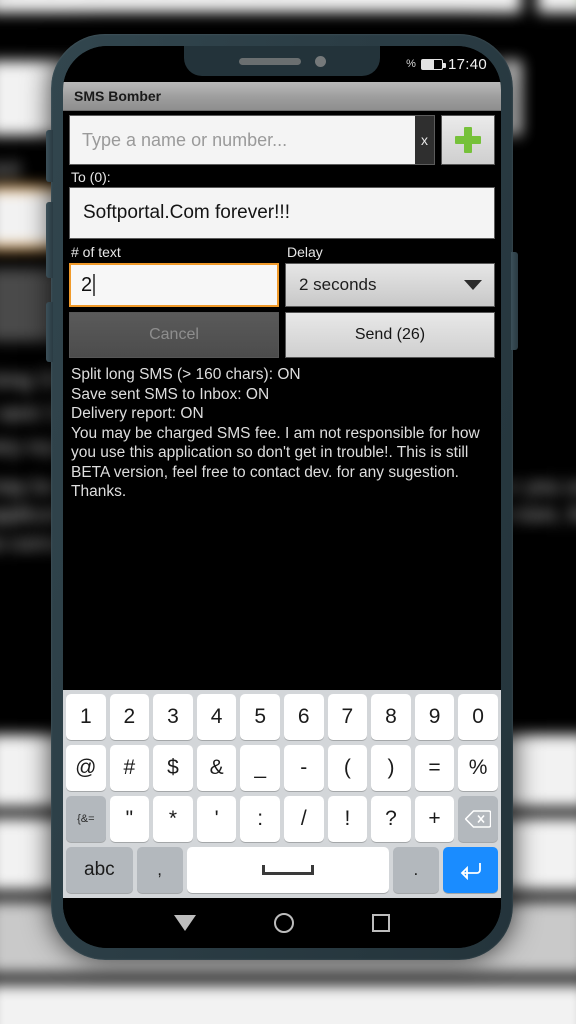 Image resolution: width=576 pixels, height=1024 pixels. I want to click on key-slash: /, so click(303, 819).